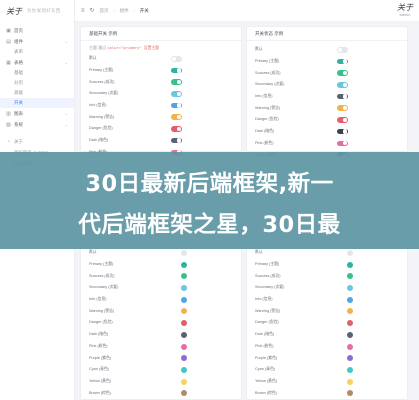 The image size is (419, 400). What do you see at coordinates (101, 70) in the screenshot?
I see `switch-label: Primary (主题)` at bounding box center [101, 70].